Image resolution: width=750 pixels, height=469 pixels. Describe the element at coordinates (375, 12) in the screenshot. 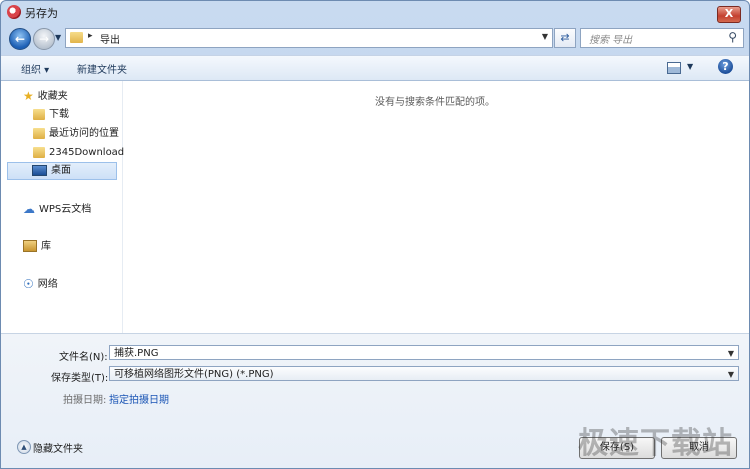

I see `title-bar: 另存为 X` at that location.